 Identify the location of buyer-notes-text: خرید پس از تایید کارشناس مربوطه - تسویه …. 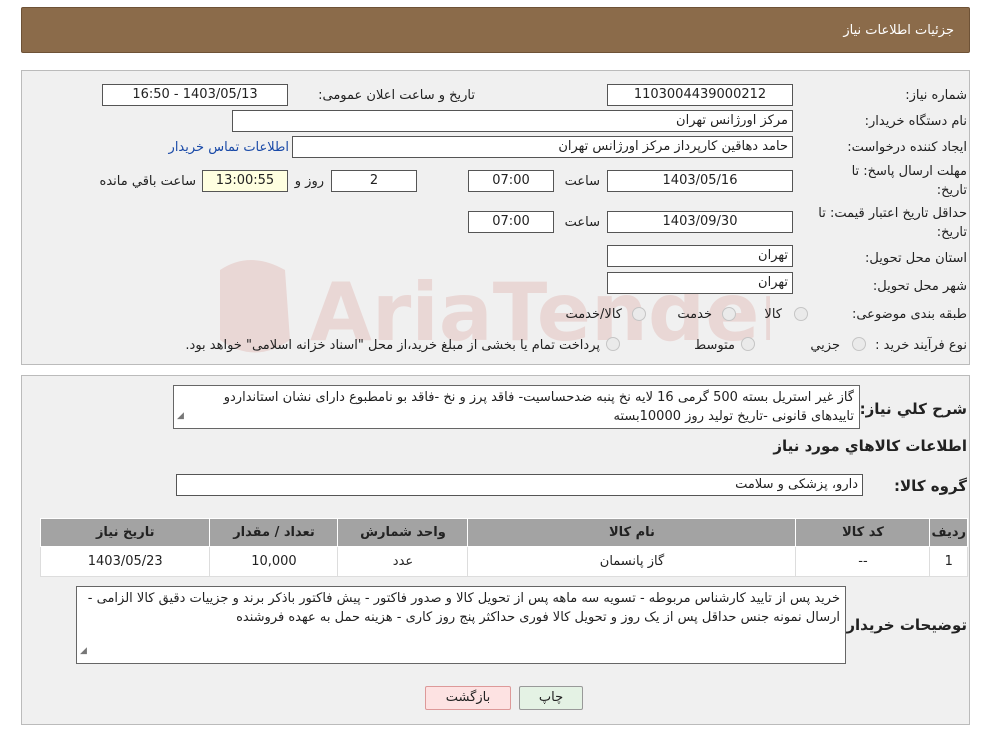
(463, 608).